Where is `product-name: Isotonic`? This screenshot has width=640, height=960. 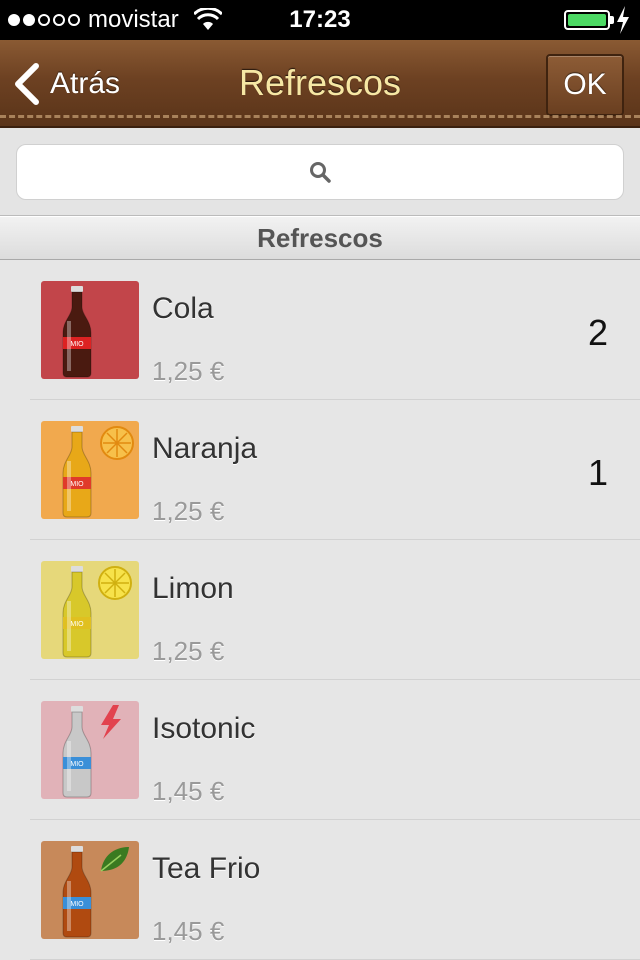 product-name: Isotonic is located at coordinates (204, 728).